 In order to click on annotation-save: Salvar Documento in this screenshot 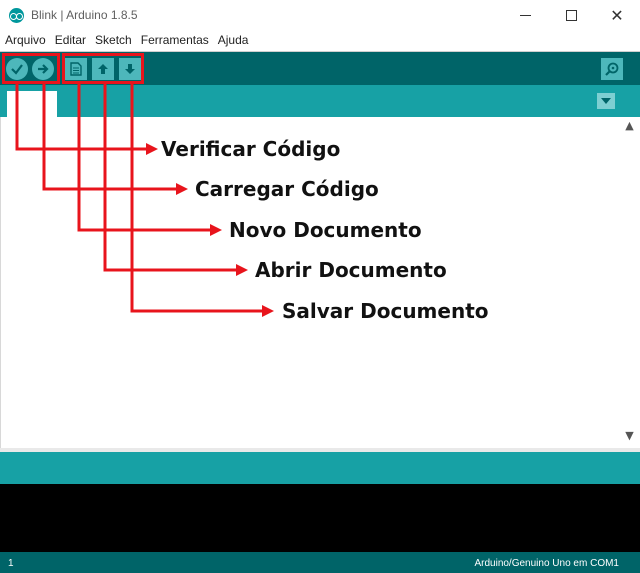, I will do `click(385, 311)`.